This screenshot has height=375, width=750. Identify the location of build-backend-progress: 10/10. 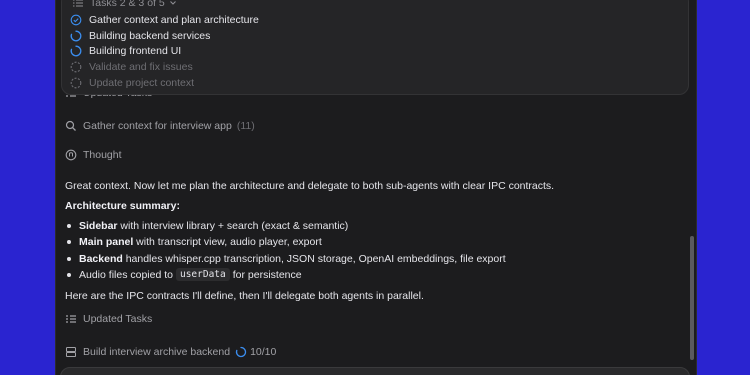
(263, 352).